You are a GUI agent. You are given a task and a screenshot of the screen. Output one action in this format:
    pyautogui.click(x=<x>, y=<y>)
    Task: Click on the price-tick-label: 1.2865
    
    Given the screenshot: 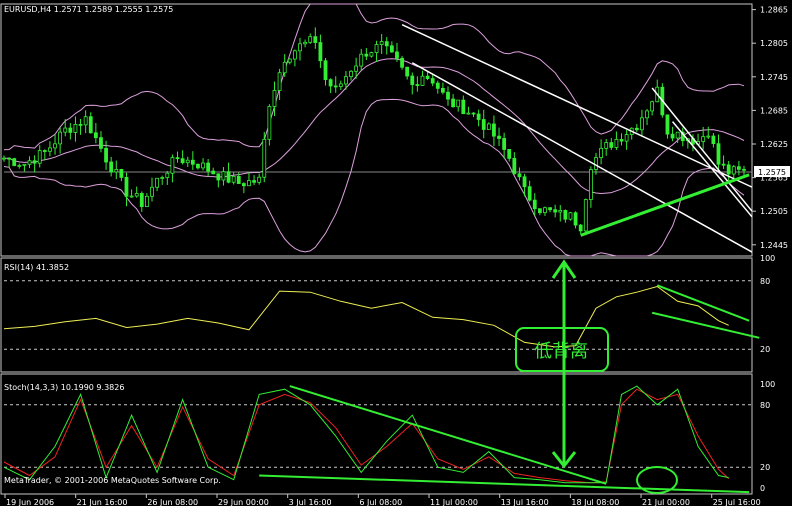 What is the action you would take?
    pyautogui.click(x=774, y=10)
    